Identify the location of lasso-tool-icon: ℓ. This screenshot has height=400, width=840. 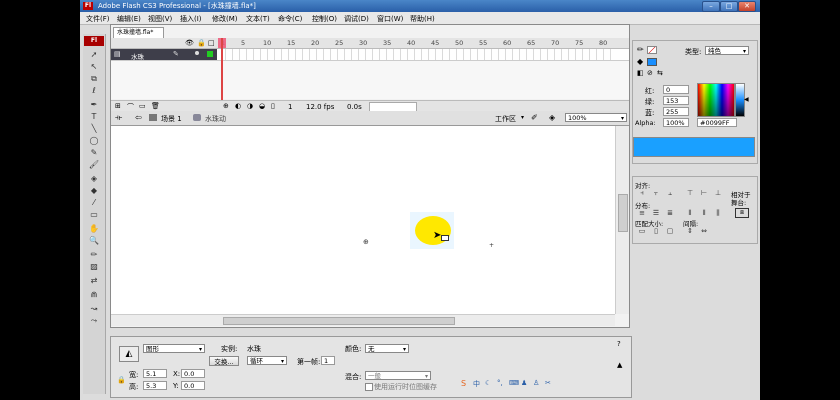
(94, 91).